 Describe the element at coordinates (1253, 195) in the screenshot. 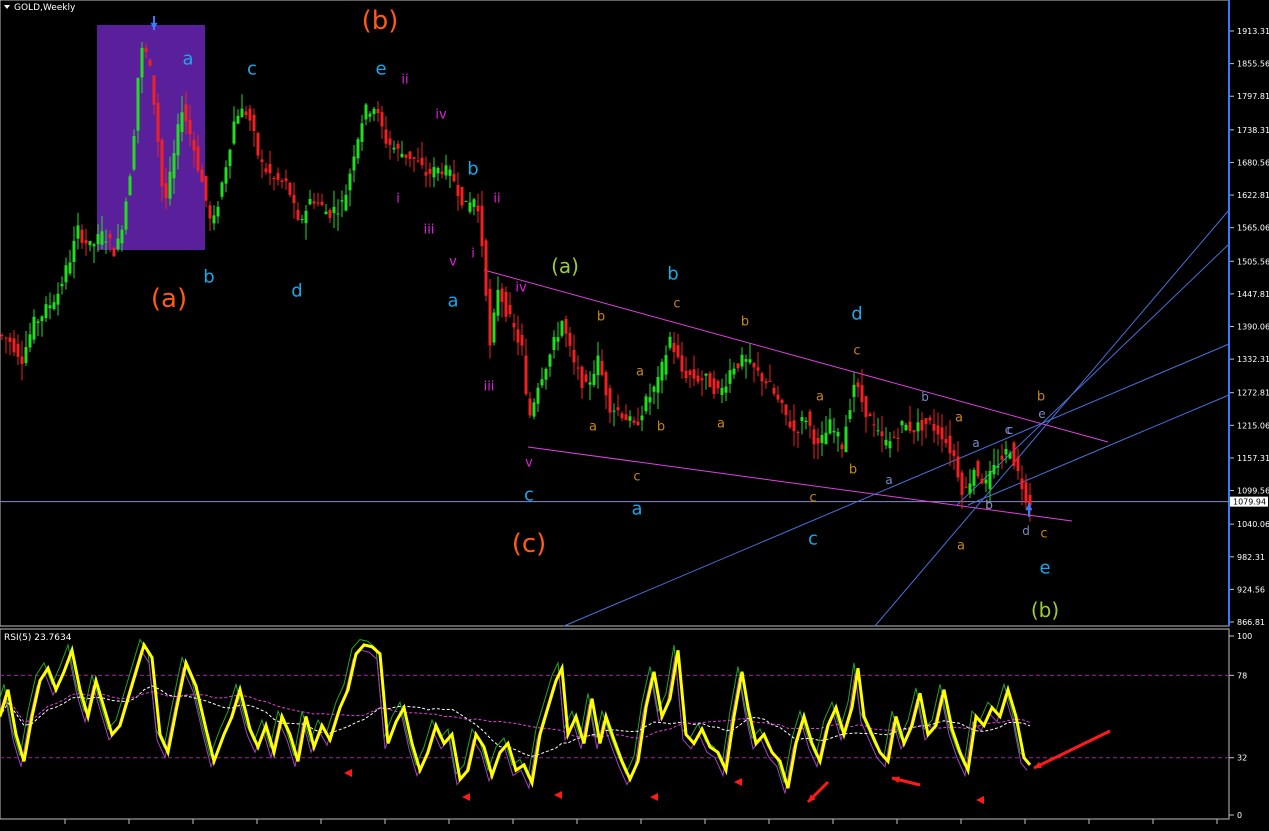

I see `price-tick-label: 1622.81` at that location.